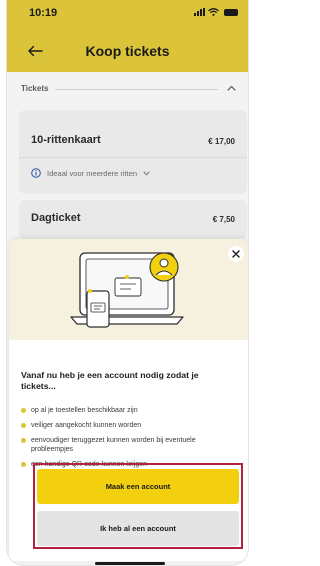 This screenshot has height=566, width=320. I want to click on chevron-up-icon, so click(231, 88).